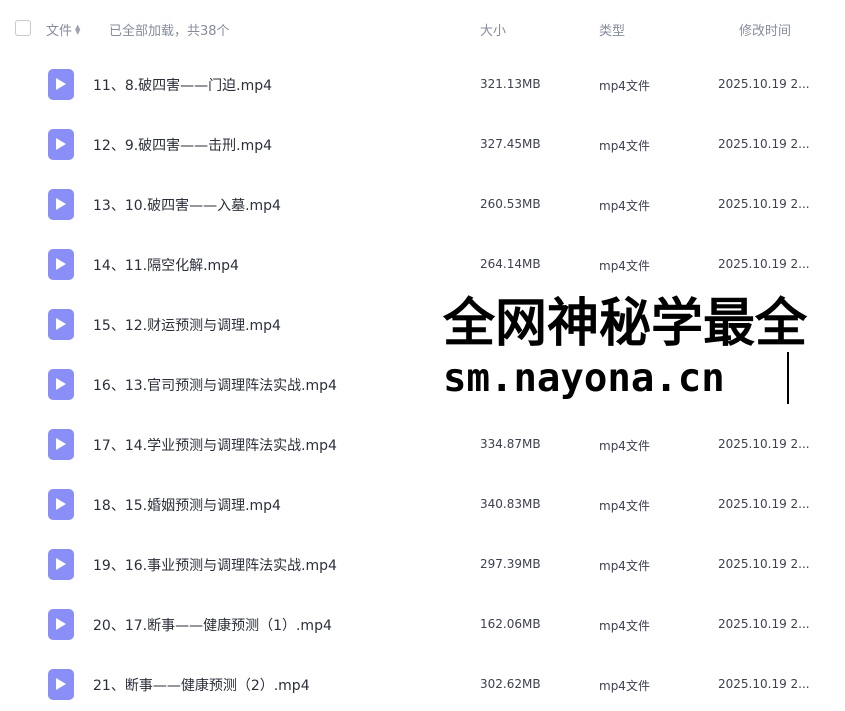 The width and height of the screenshot is (845, 711). I want to click on file-size: 334.87MB, so click(510, 444).